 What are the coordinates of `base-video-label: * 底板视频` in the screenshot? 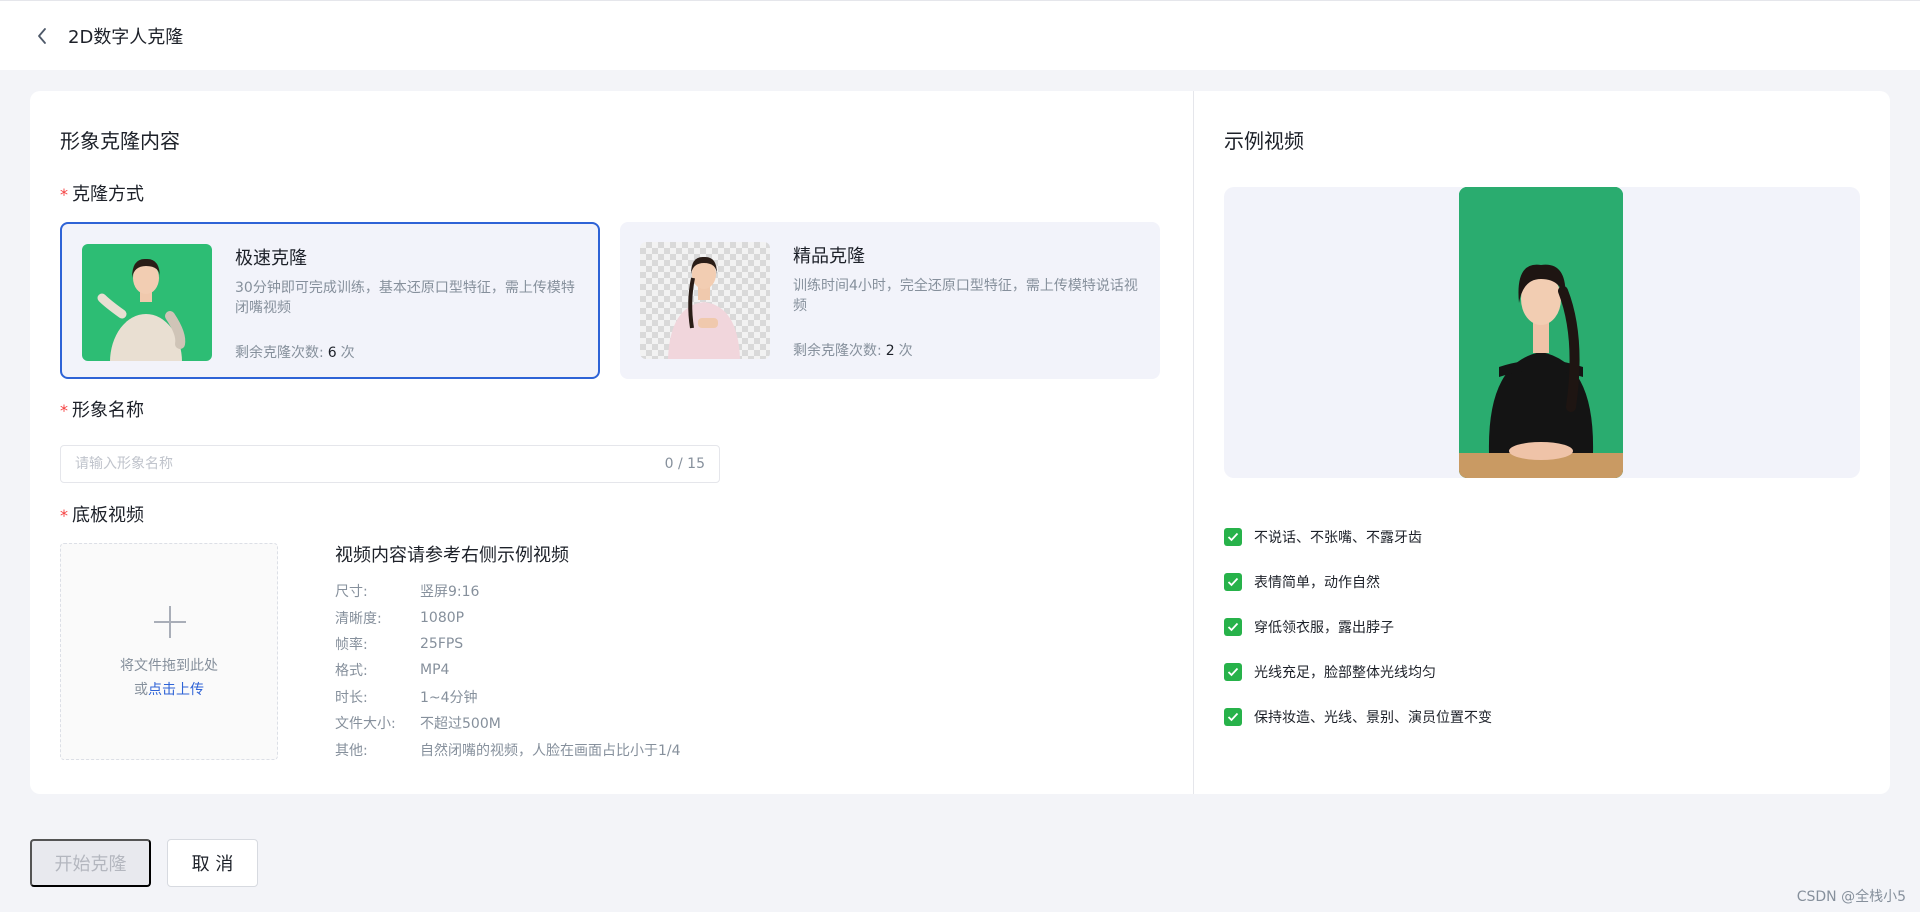 It's located at (102, 515).